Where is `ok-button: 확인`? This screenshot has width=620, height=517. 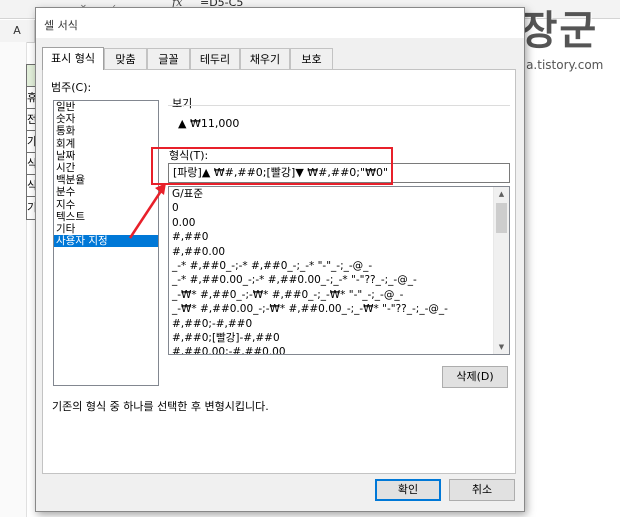 ok-button: 확인 is located at coordinates (408, 490).